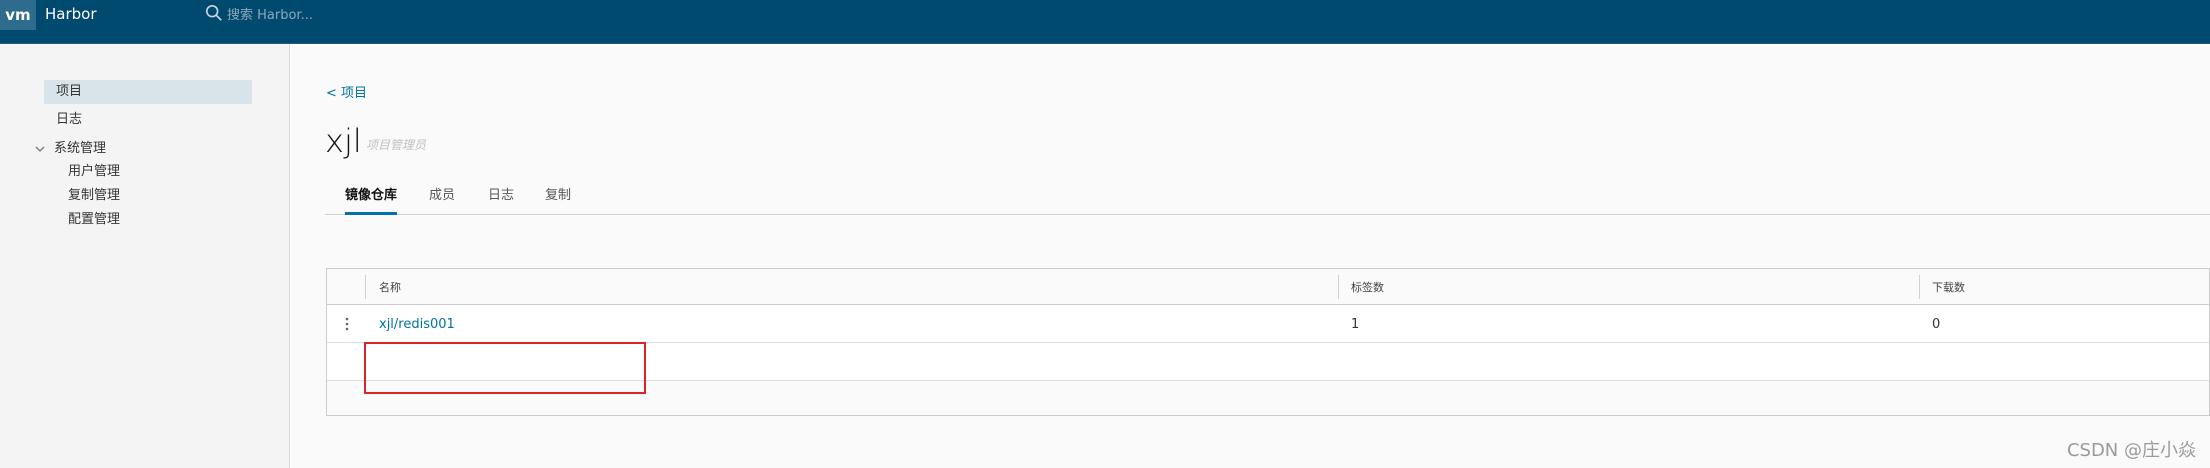  I want to click on chevron-down-icon, so click(40, 149).